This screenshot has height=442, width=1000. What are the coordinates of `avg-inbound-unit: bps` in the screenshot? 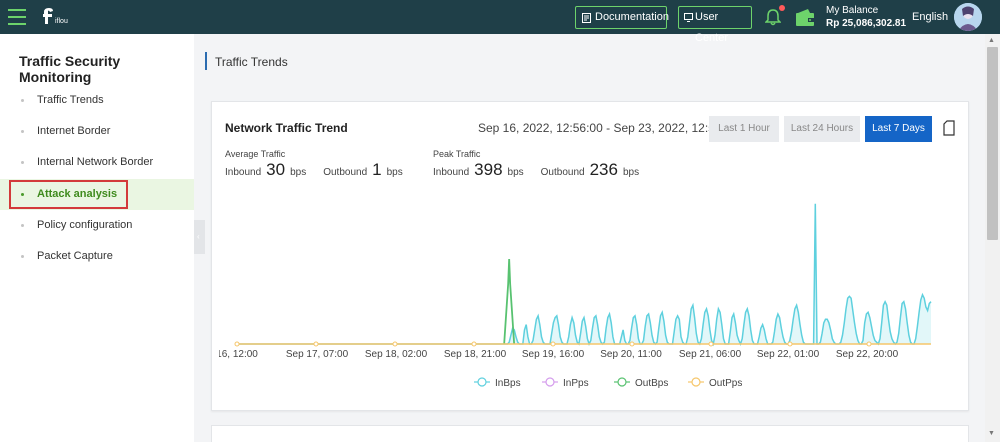 It's located at (298, 172).